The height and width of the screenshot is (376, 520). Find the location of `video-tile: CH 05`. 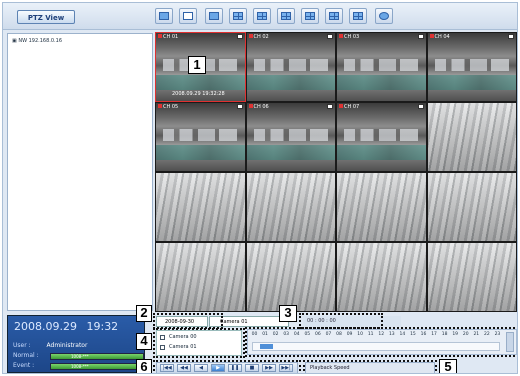

video-tile: CH 05 is located at coordinates (200, 137).